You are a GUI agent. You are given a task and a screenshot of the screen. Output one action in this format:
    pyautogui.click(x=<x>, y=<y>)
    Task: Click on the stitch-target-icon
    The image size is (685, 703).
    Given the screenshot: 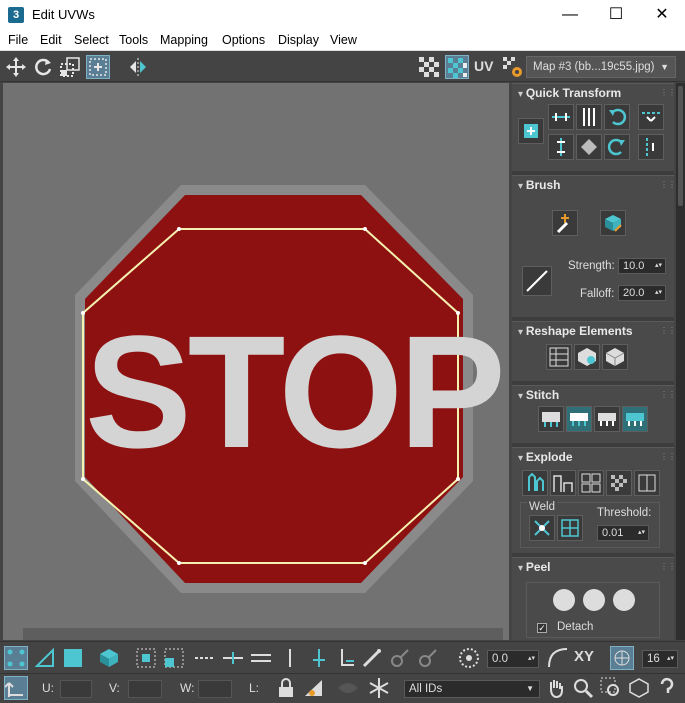 What is the action you would take?
    pyautogui.click(x=579, y=419)
    